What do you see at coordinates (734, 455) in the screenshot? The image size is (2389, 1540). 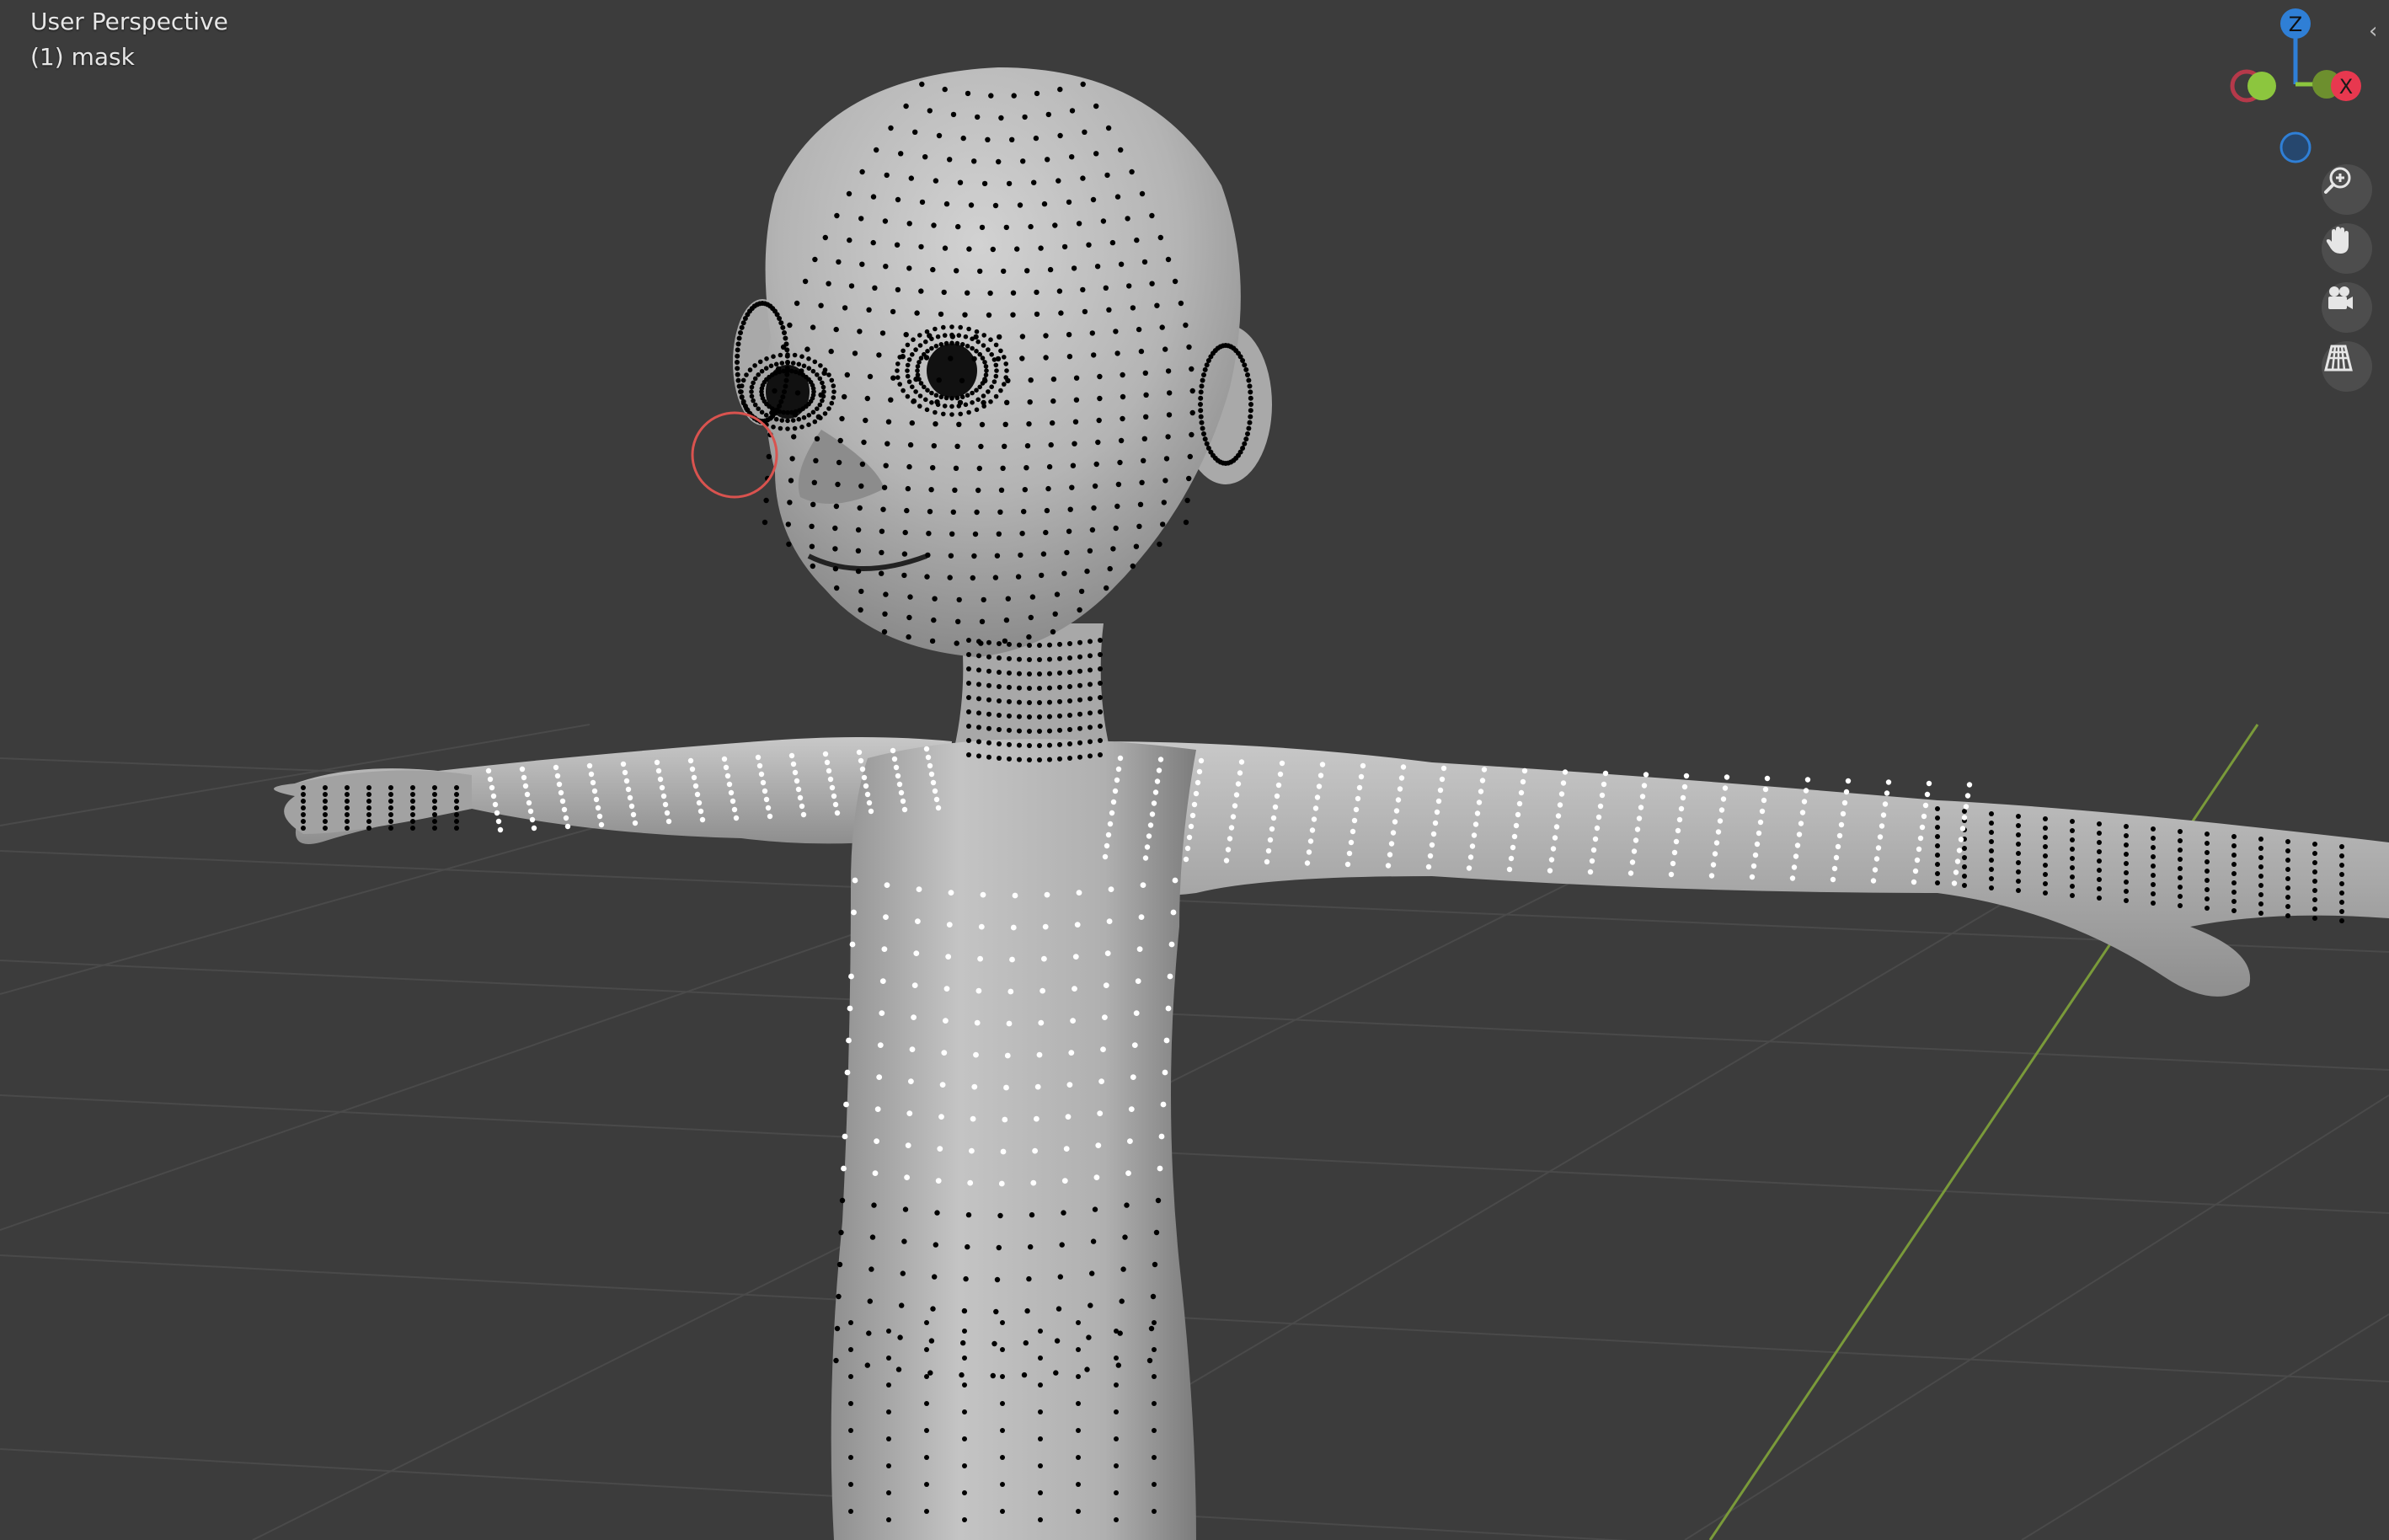 I see `brush-cursor` at bounding box center [734, 455].